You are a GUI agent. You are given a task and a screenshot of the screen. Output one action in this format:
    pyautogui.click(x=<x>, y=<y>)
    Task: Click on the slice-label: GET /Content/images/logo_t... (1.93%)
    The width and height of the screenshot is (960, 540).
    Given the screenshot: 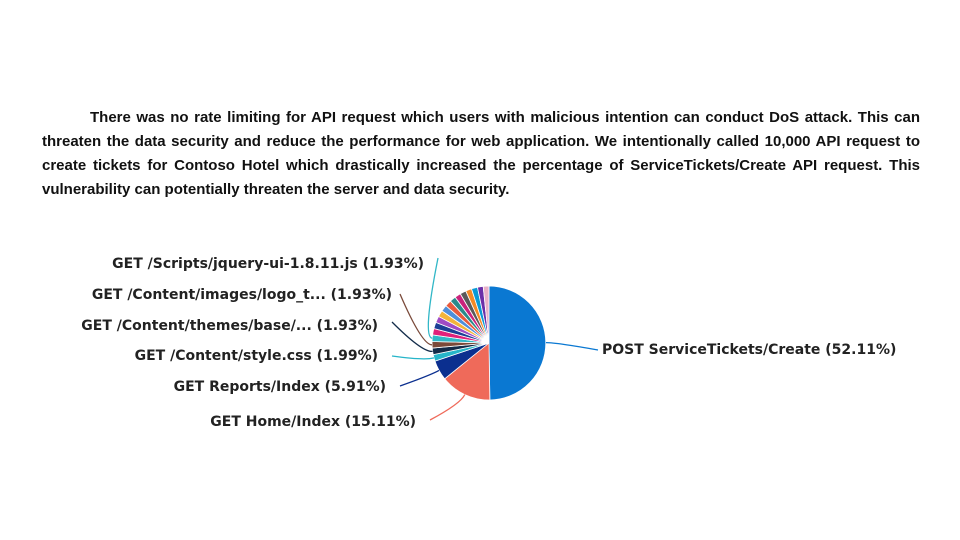 What is the action you would take?
    pyautogui.click(x=242, y=295)
    